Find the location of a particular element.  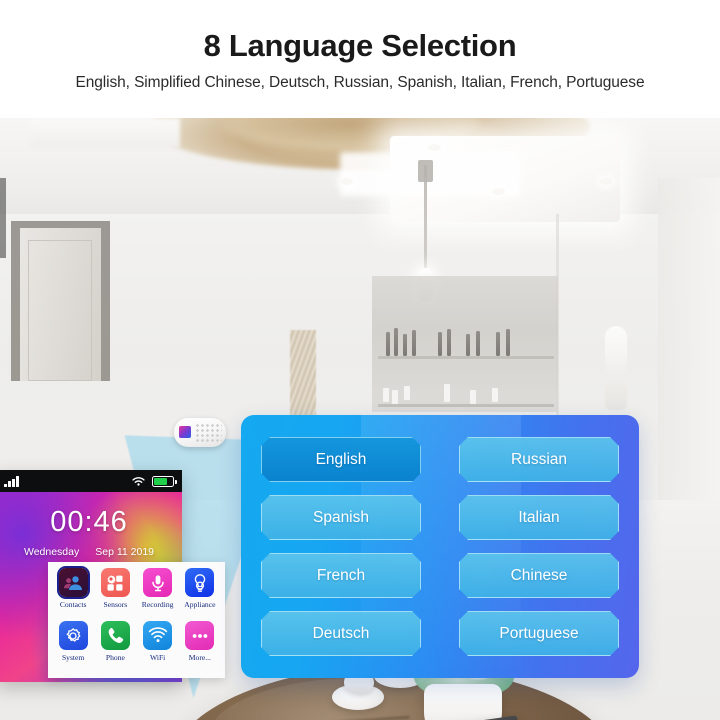

ellipsis-icon is located at coordinates (200, 635).